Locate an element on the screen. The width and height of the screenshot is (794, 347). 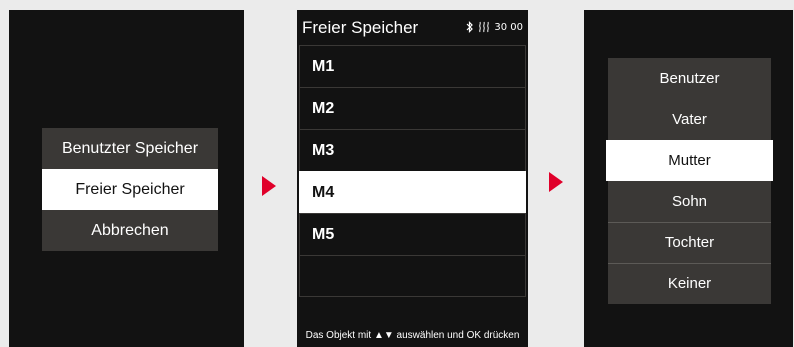
menu-item-user-header: Benutzer is located at coordinates (689, 78).